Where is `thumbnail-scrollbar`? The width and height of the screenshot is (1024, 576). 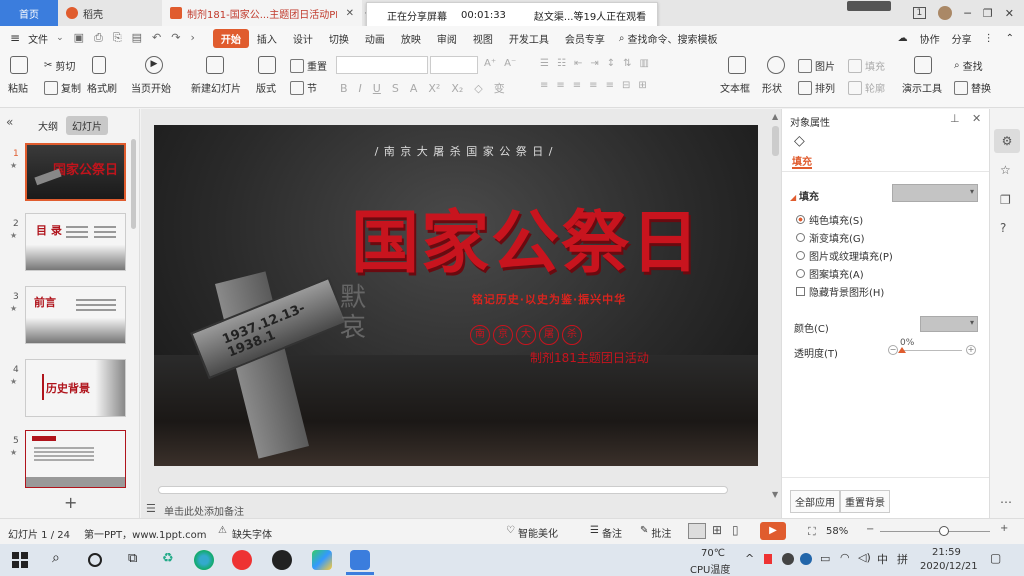 thumbnail-scrollbar is located at coordinates (133, 184).